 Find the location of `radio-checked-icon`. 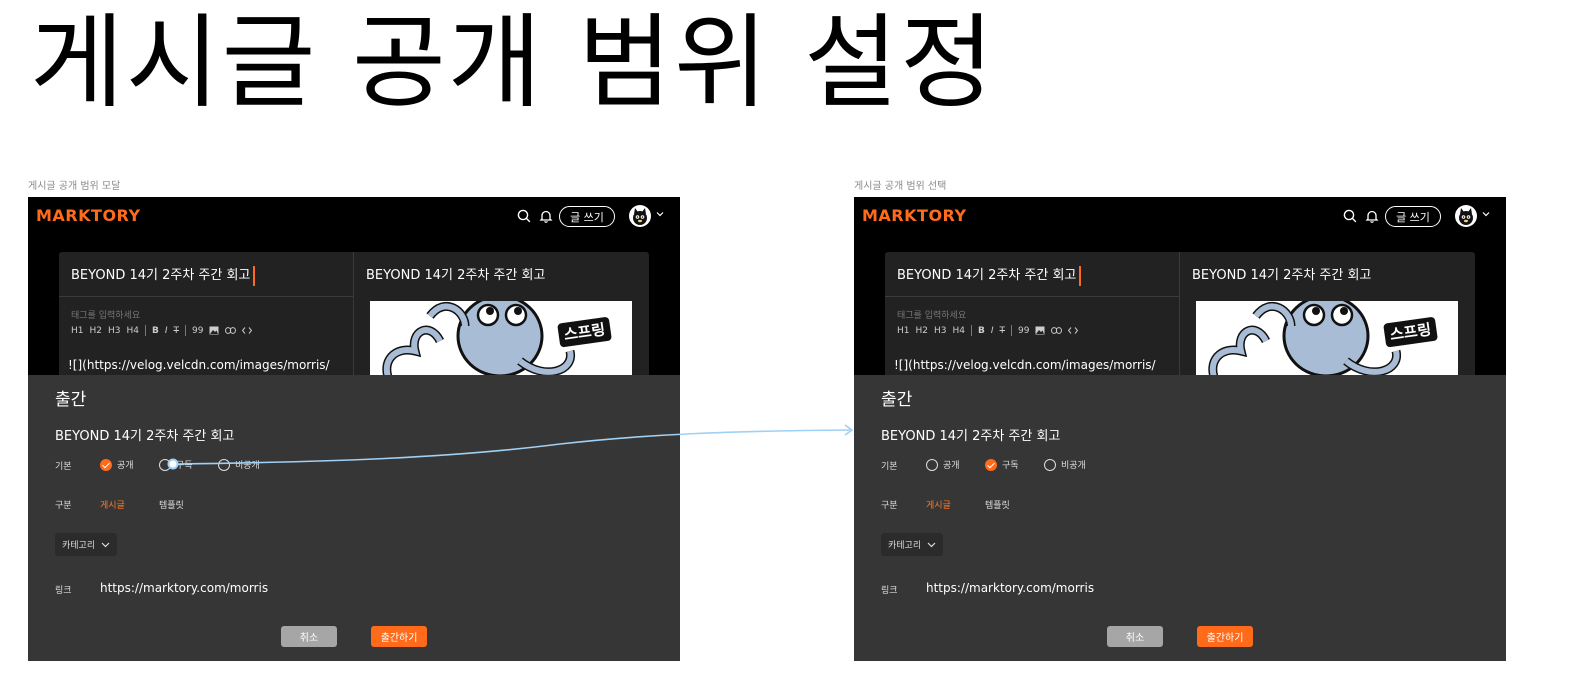

radio-checked-icon is located at coordinates (106, 464).